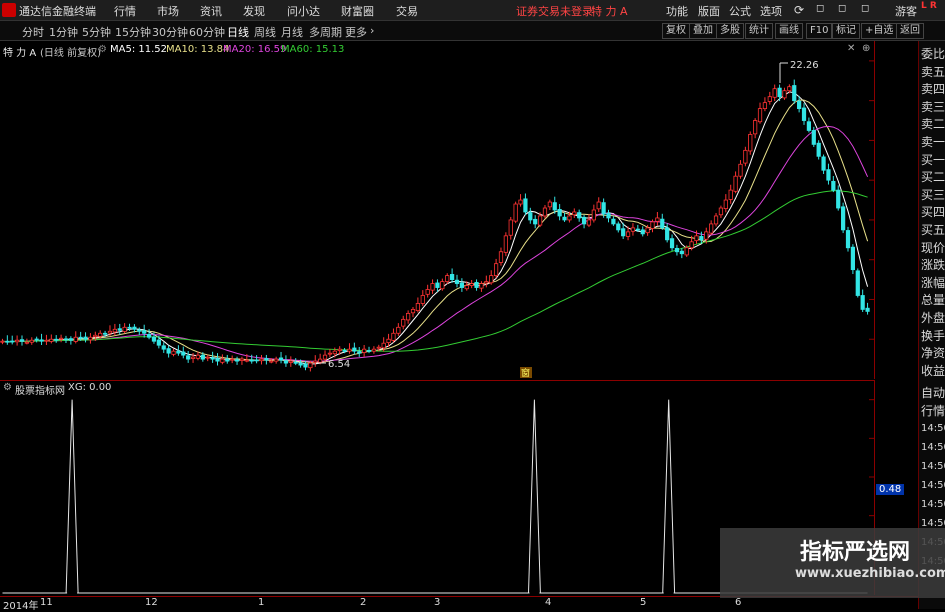  What do you see at coordinates (676, 31) in the screenshot?
I see `tool-adjust: 复权` at bounding box center [676, 31].